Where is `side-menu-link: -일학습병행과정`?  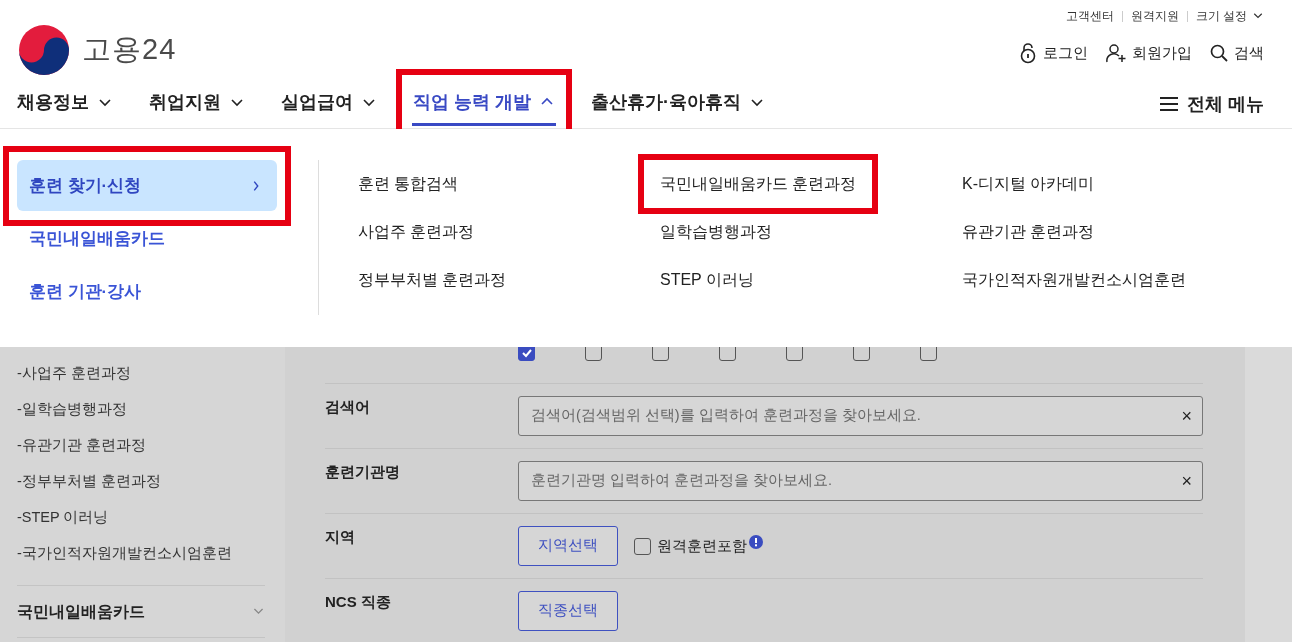 side-menu-link: -일학습병행과정 is located at coordinates (141, 410).